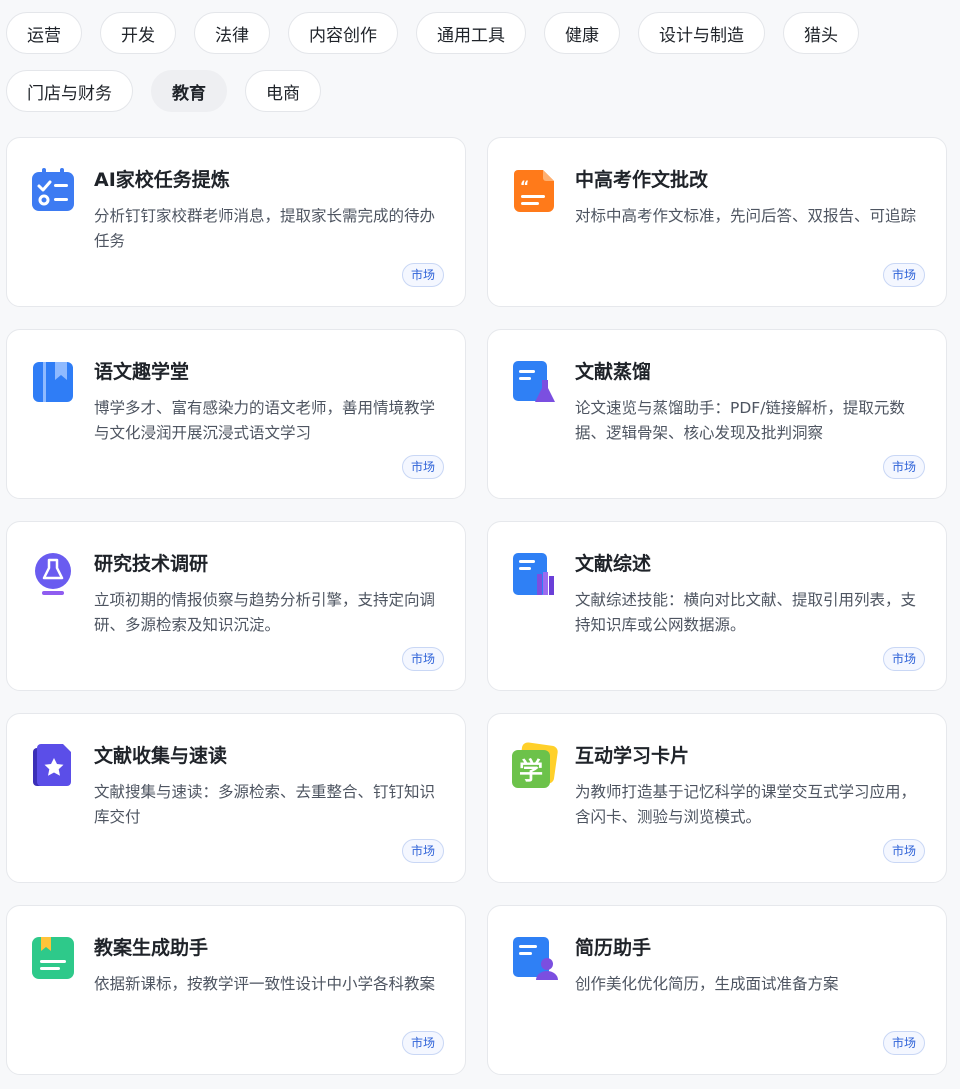  What do you see at coordinates (53, 382) in the screenshot?
I see `bookmark-book-icon` at bounding box center [53, 382].